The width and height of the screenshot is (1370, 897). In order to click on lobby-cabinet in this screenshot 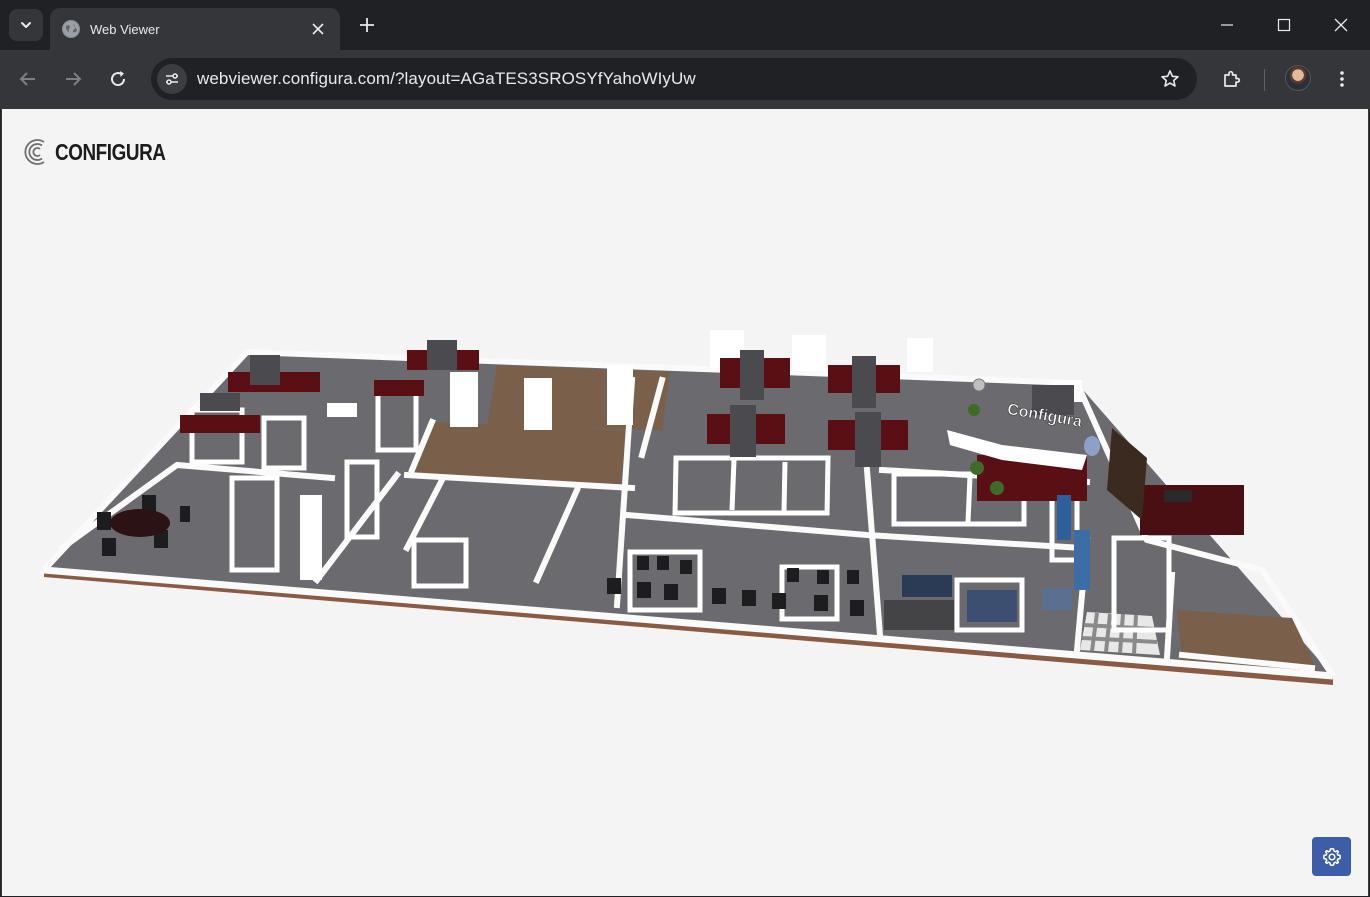, I will do `click(919, 615)`.